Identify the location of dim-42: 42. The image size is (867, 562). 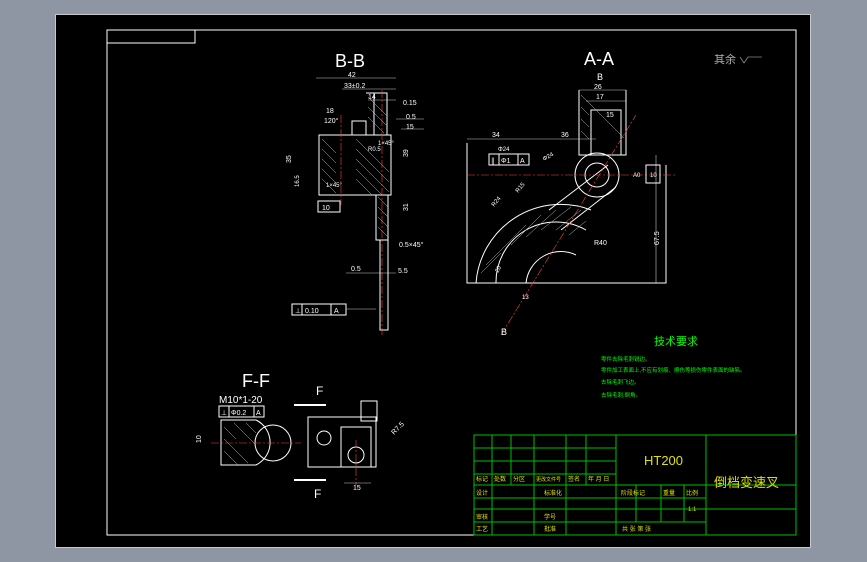
(352, 75).